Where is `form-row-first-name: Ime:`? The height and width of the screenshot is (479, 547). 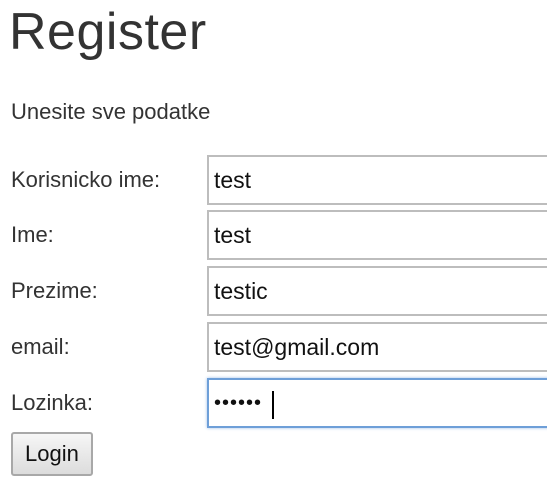 form-row-first-name: Ime: is located at coordinates (273, 236).